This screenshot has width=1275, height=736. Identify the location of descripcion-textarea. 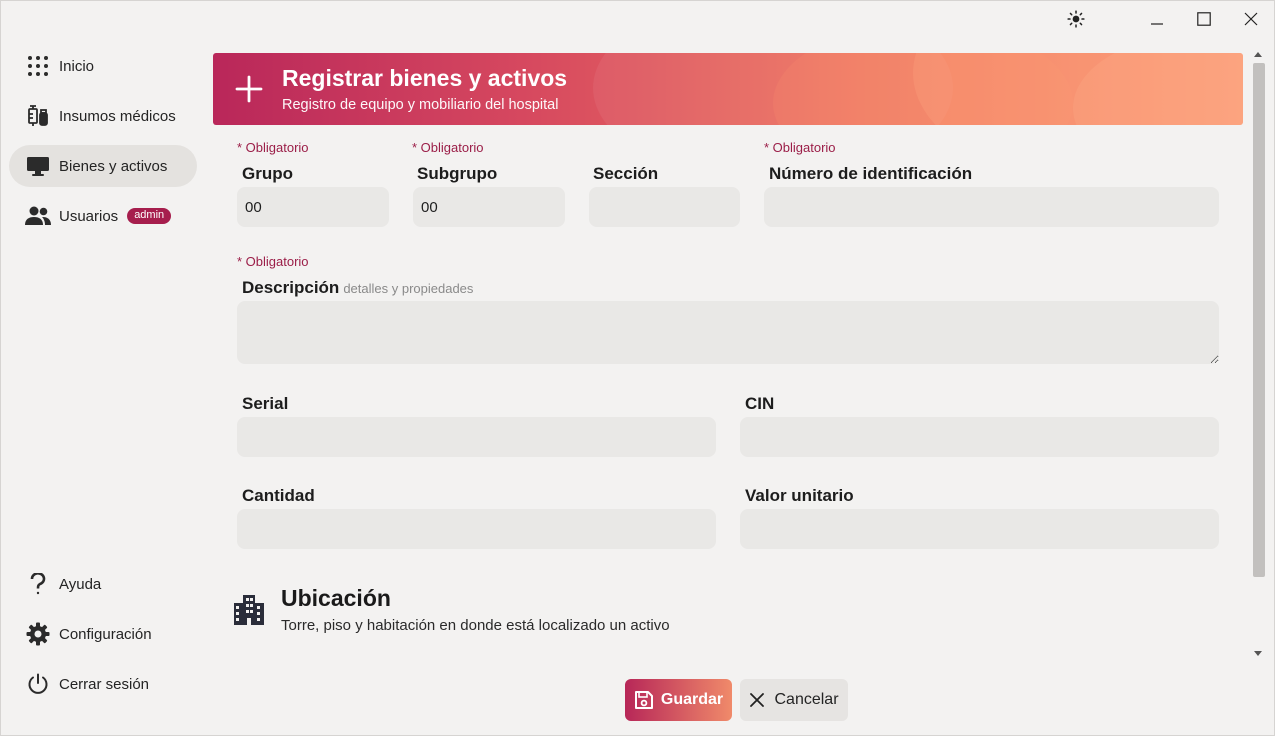
(728, 332).